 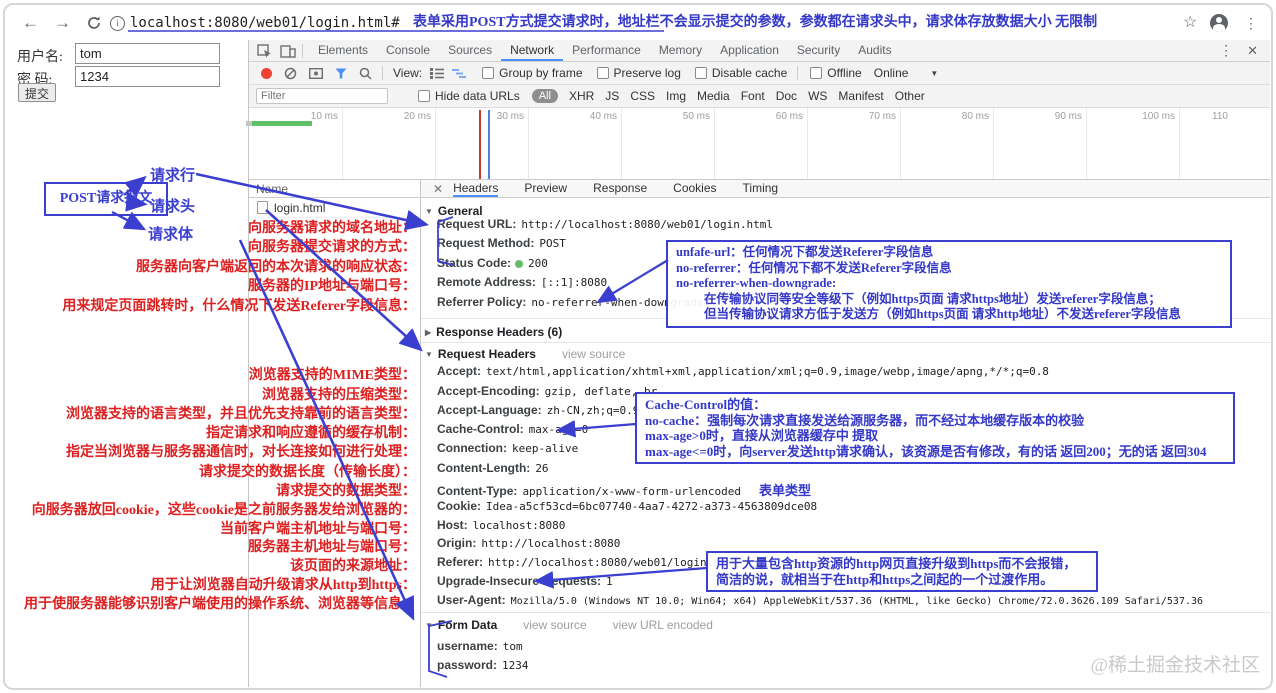 I want to click on throttling-select: Online, so click(x=891, y=73).